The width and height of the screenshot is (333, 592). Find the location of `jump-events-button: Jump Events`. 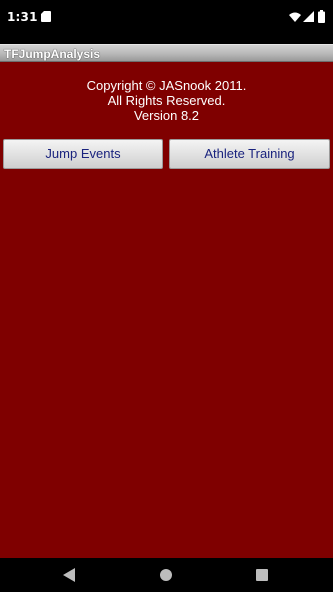

jump-events-button: Jump Events is located at coordinates (83, 154).